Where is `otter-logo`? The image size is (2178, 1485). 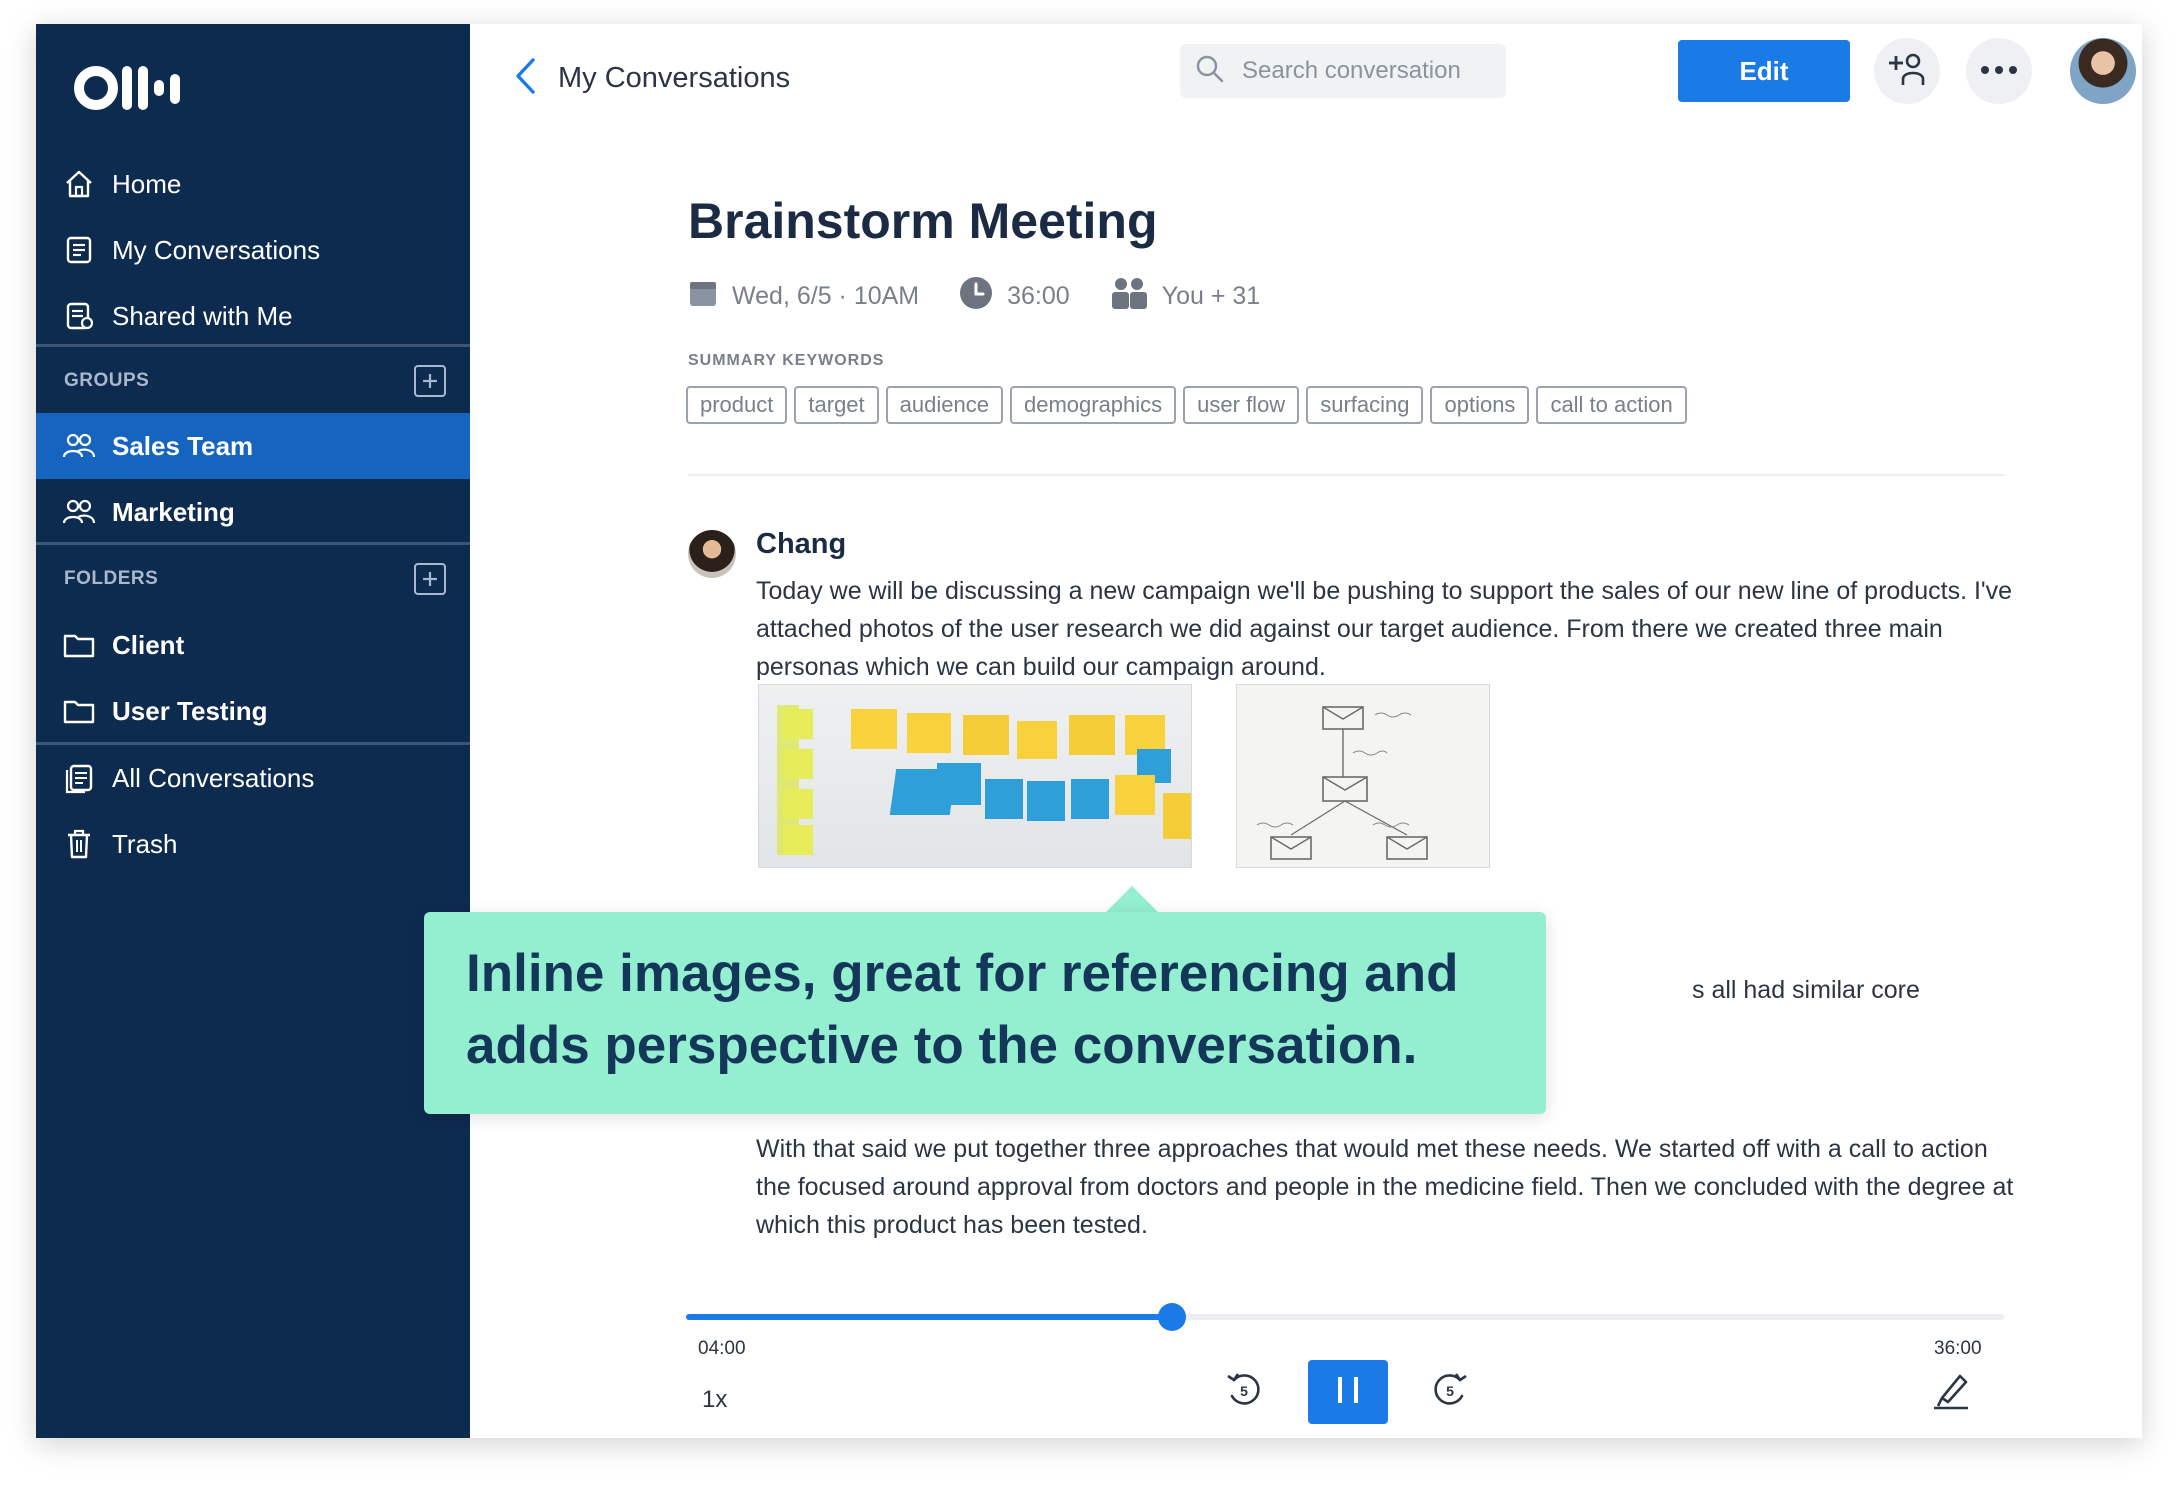 otter-logo is located at coordinates (136, 88).